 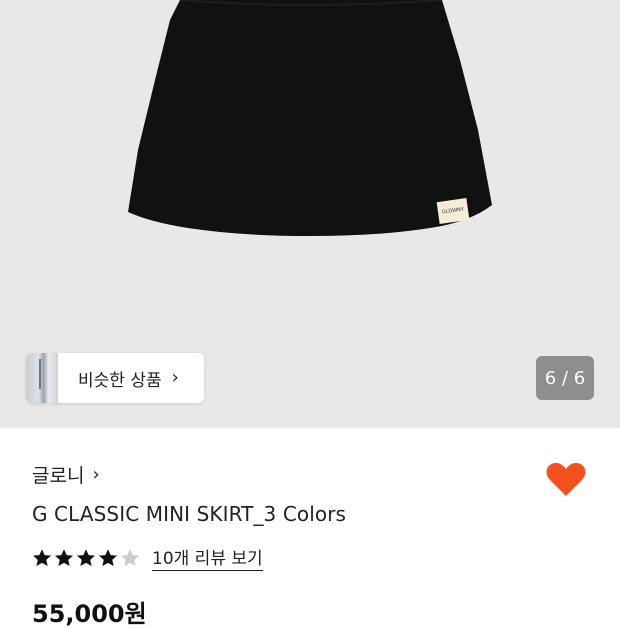 I want to click on image-counter: 6 / 6, so click(x=565, y=378).